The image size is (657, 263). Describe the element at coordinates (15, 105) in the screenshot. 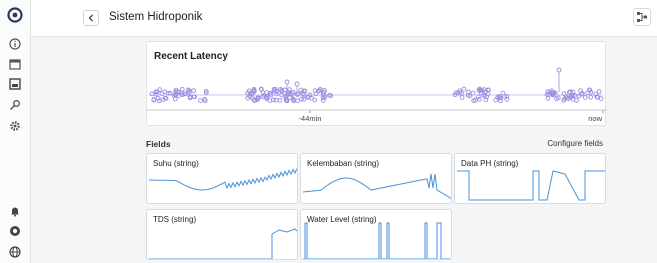

I see `key-icon` at that location.